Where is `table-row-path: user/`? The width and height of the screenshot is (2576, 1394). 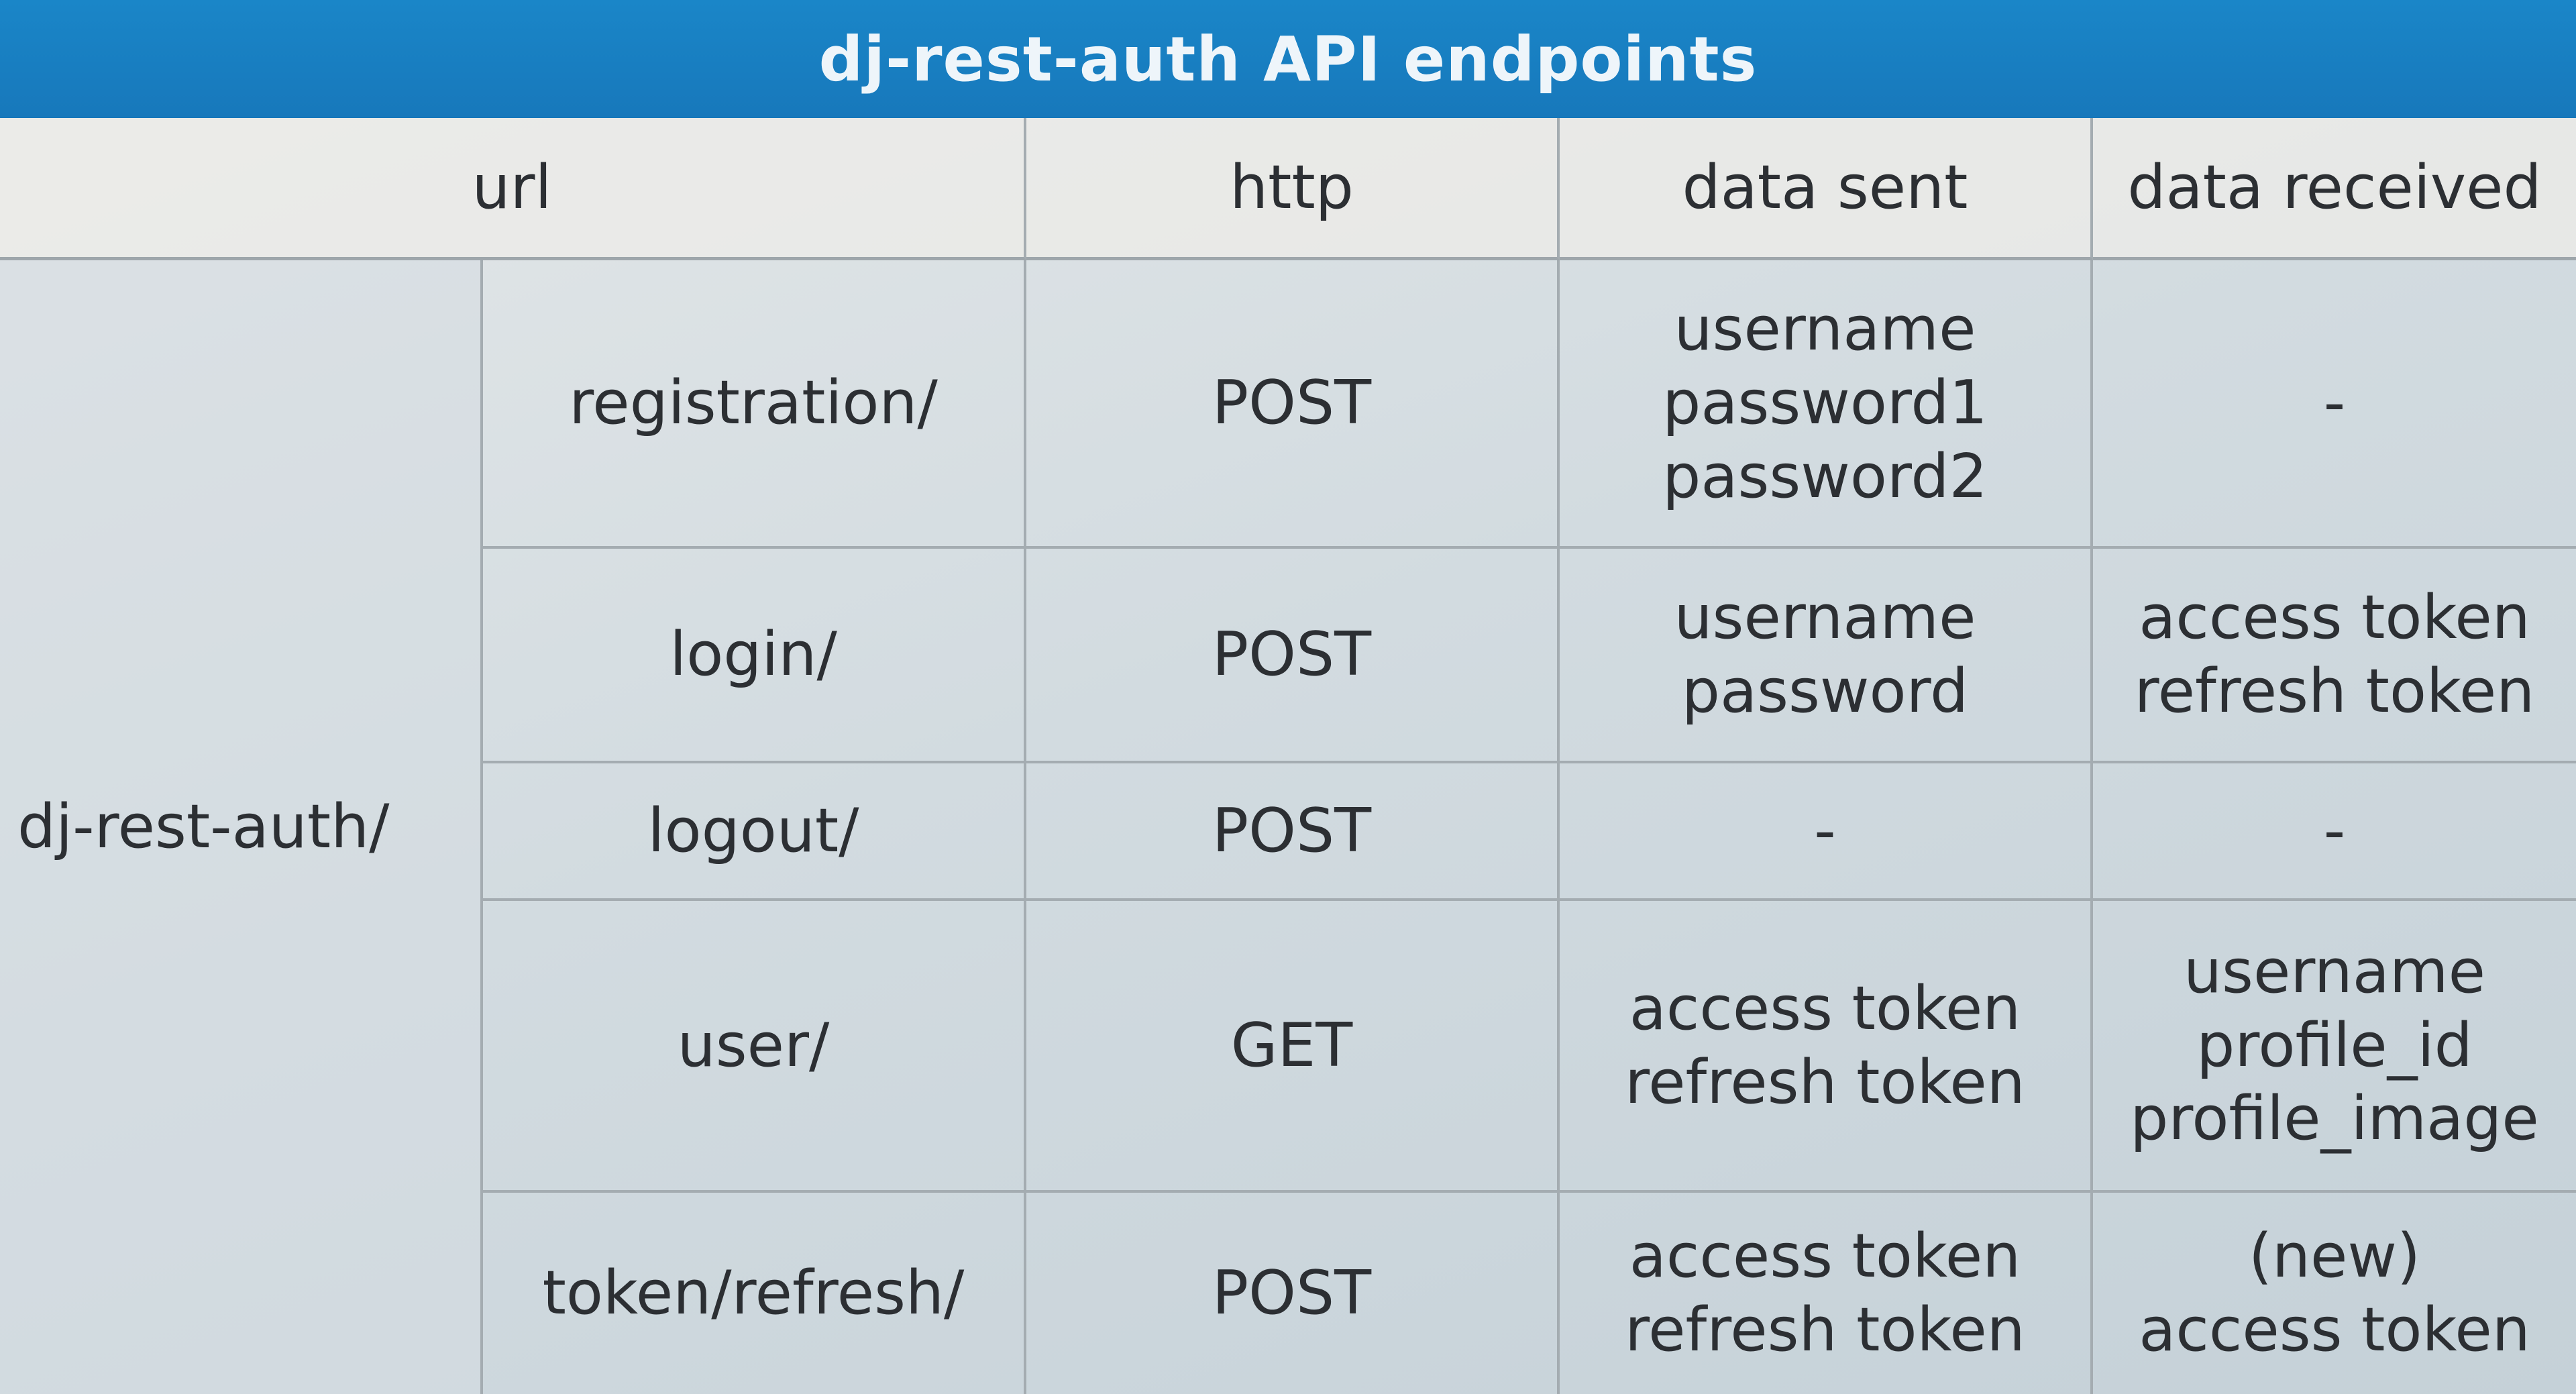 table-row-path: user/ is located at coordinates (754, 1047).